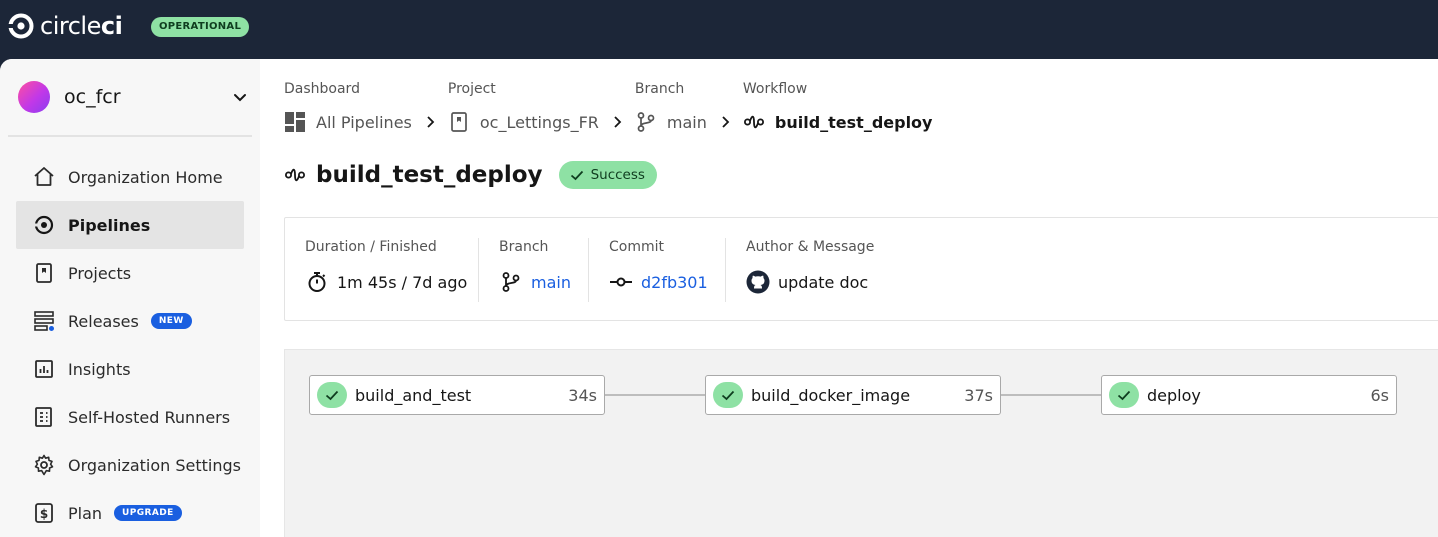  What do you see at coordinates (44, 225) in the screenshot?
I see `pipelines-icon` at bounding box center [44, 225].